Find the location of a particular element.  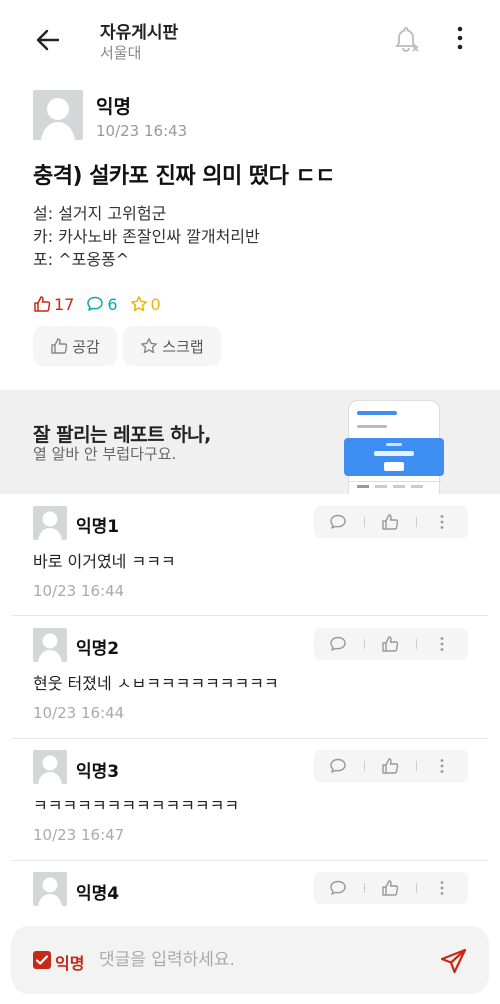

ad-phone-card is located at coordinates (394, 457).